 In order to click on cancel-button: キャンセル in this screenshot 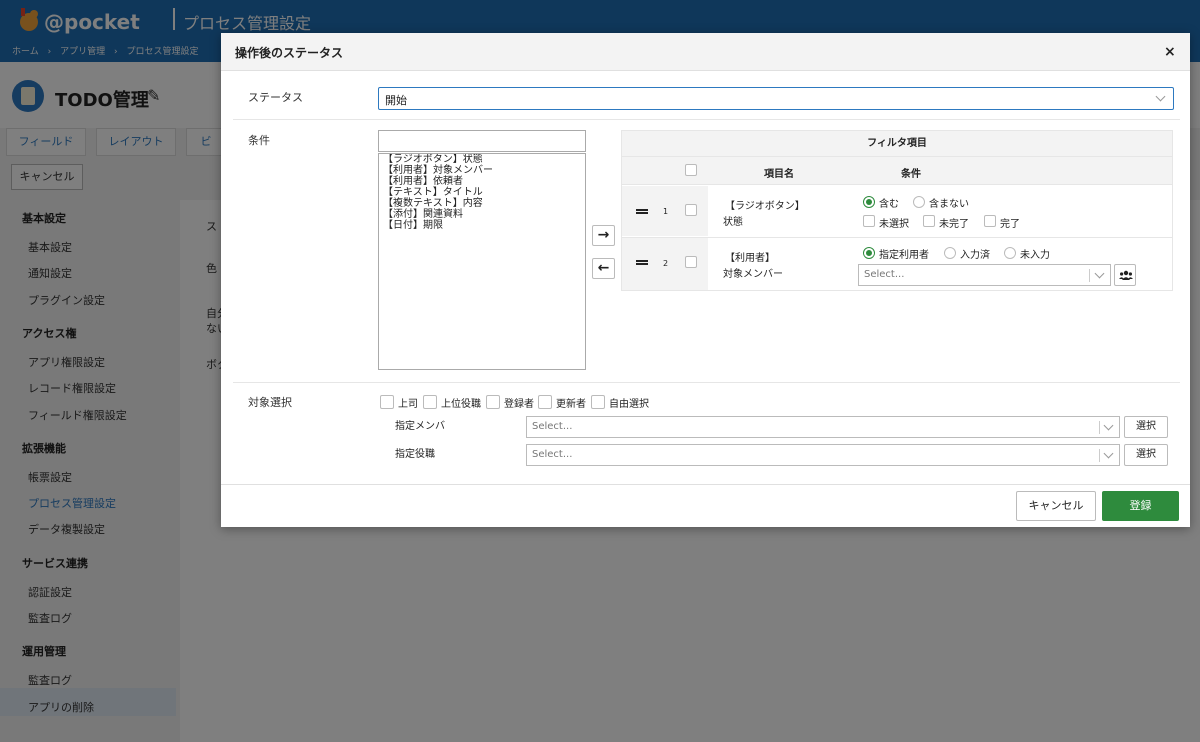, I will do `click(1056, 506)`.